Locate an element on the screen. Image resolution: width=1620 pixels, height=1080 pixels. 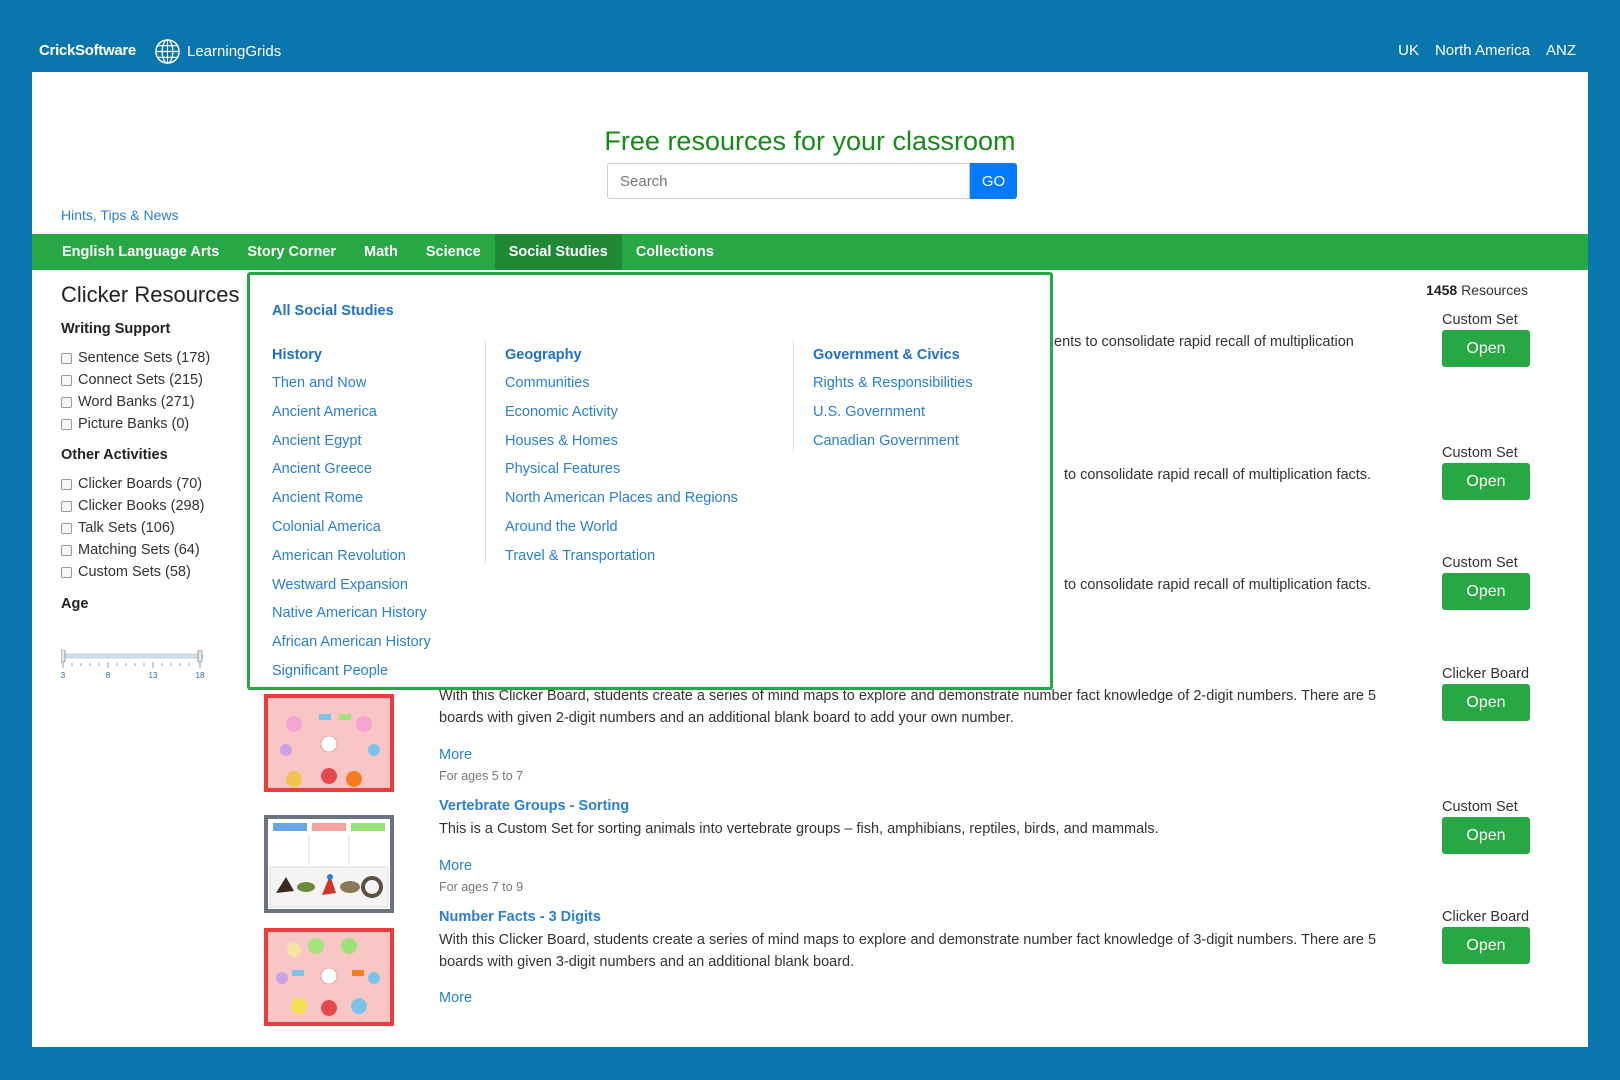
dropdown-link: Colonial America is located at coordinates (351, 527).